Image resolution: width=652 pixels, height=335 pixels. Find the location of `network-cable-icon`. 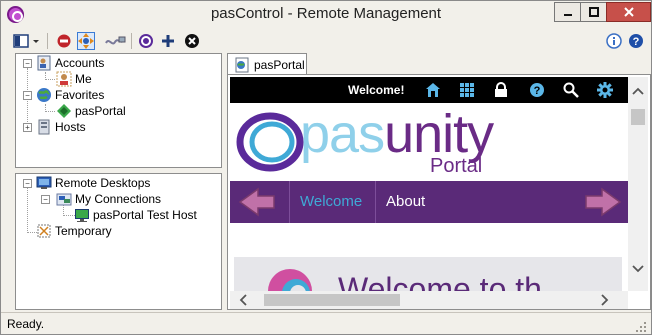

network-cable-icon is located at coordinates (115, 40).